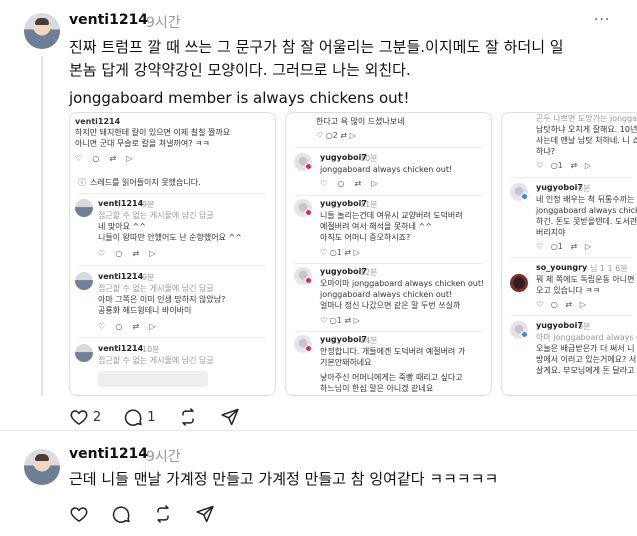  I want to click on mini-username: so_youngry, so click(562, 267).